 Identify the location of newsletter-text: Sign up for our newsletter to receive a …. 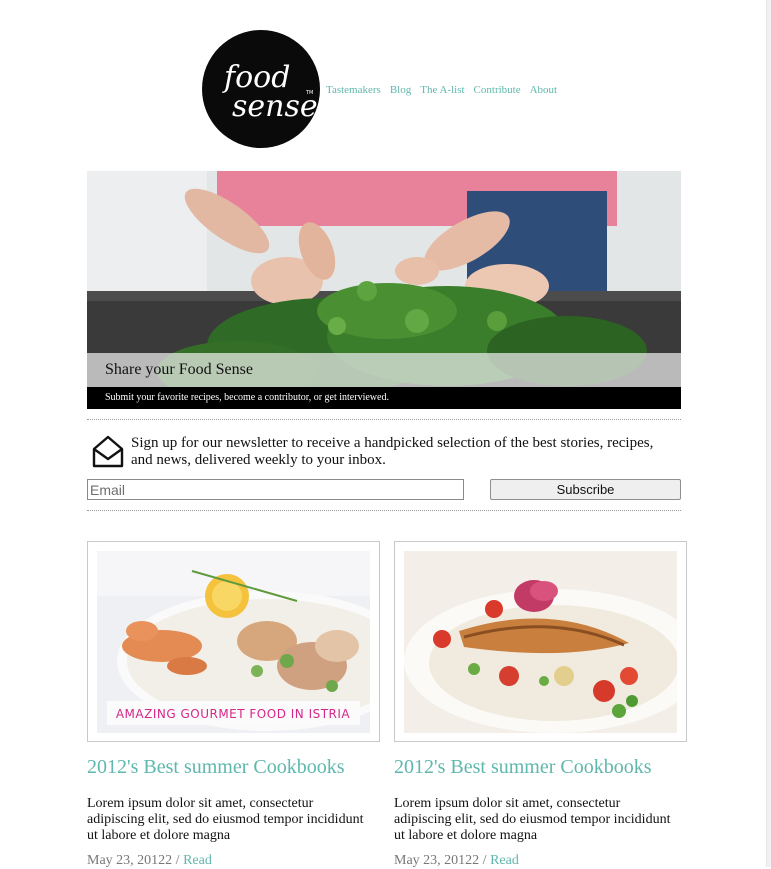
(392, 451).